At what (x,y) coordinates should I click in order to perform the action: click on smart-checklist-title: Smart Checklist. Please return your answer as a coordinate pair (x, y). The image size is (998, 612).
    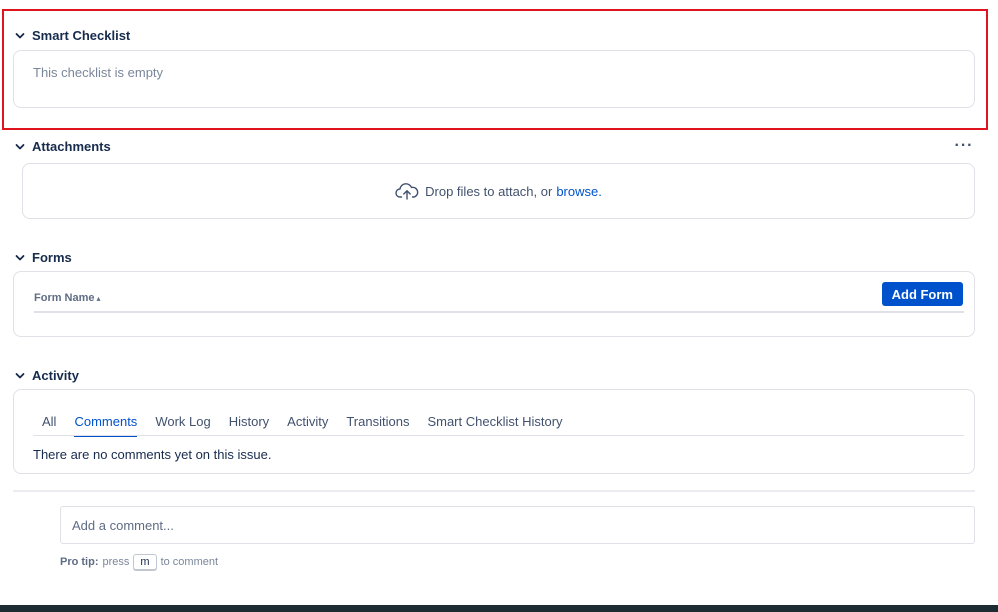
    Looking at the image, I should click on (81, 35).